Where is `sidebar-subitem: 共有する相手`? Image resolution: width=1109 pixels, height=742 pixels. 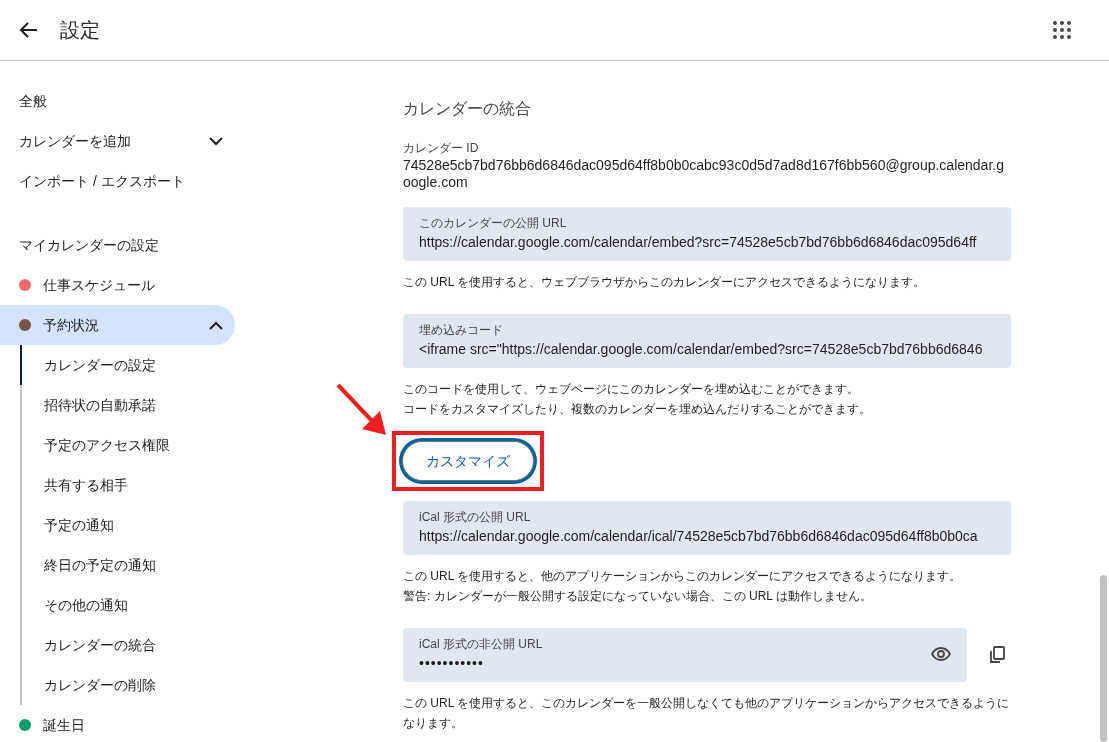
sidebar-subitem: 共有する相手 is located at coordinates (127, 485).